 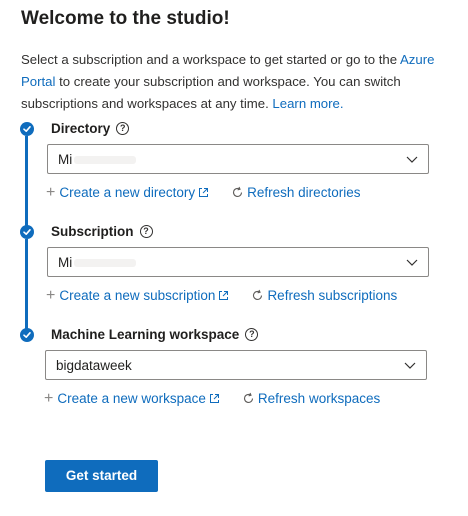 I want to click on refresh-workspaces-link: Refresh workspaces, so click(x=311, y=398).